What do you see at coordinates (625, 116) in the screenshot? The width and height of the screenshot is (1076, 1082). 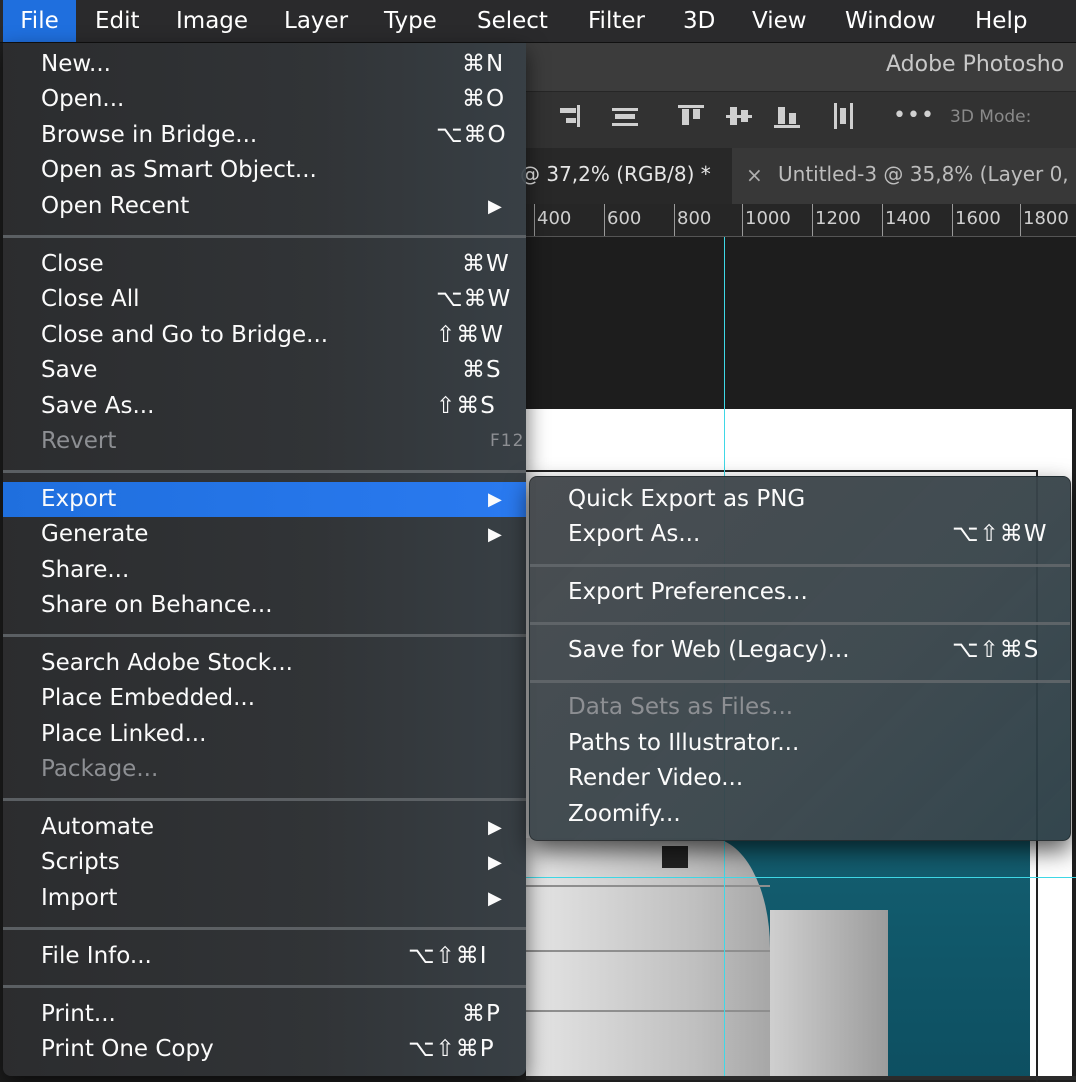 I see `distribute-top-icon` at bounding box center [625, 116].